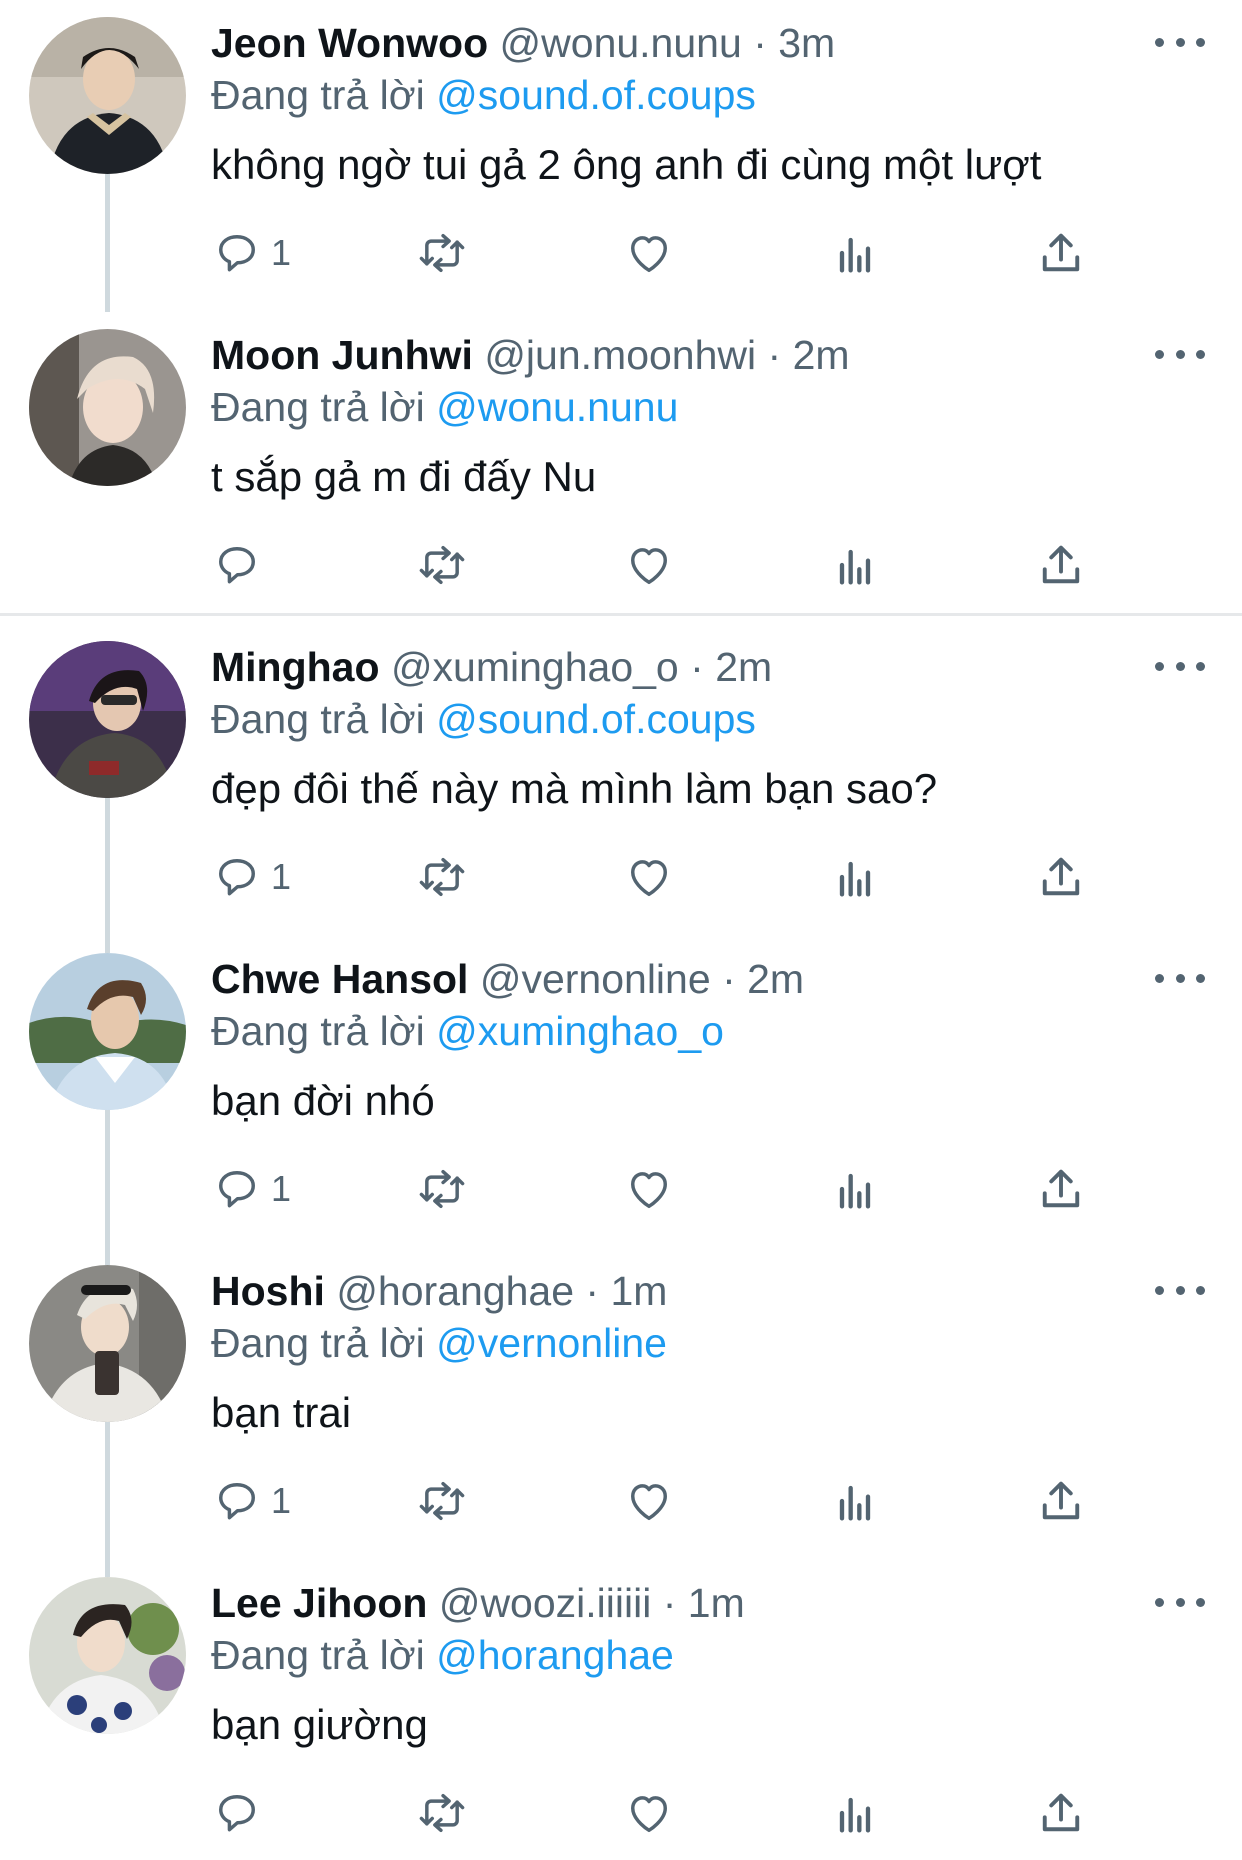 The width and height of the screenshot is (1242, 1860). I want to click on user-handle: @vernonline, so click(595, 979).